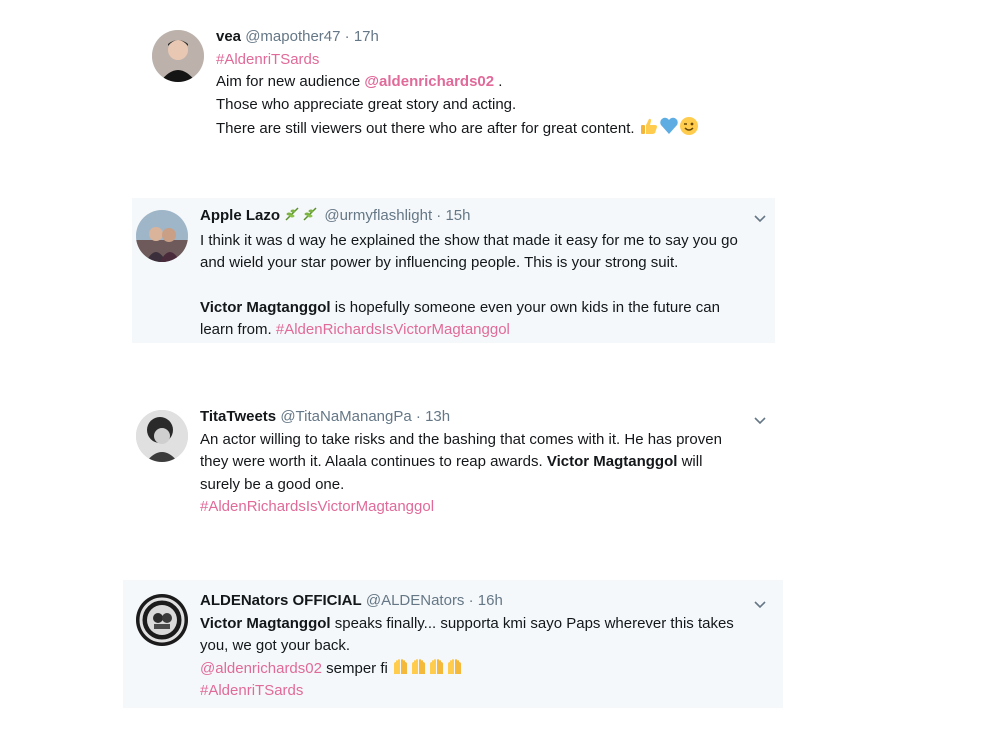 The height and width of the screenshot is (738, 1000). What do you see at coordinates (366, 36) in the screenshot?
I see `timestamp: 17h` at bounding box center [366, 36].